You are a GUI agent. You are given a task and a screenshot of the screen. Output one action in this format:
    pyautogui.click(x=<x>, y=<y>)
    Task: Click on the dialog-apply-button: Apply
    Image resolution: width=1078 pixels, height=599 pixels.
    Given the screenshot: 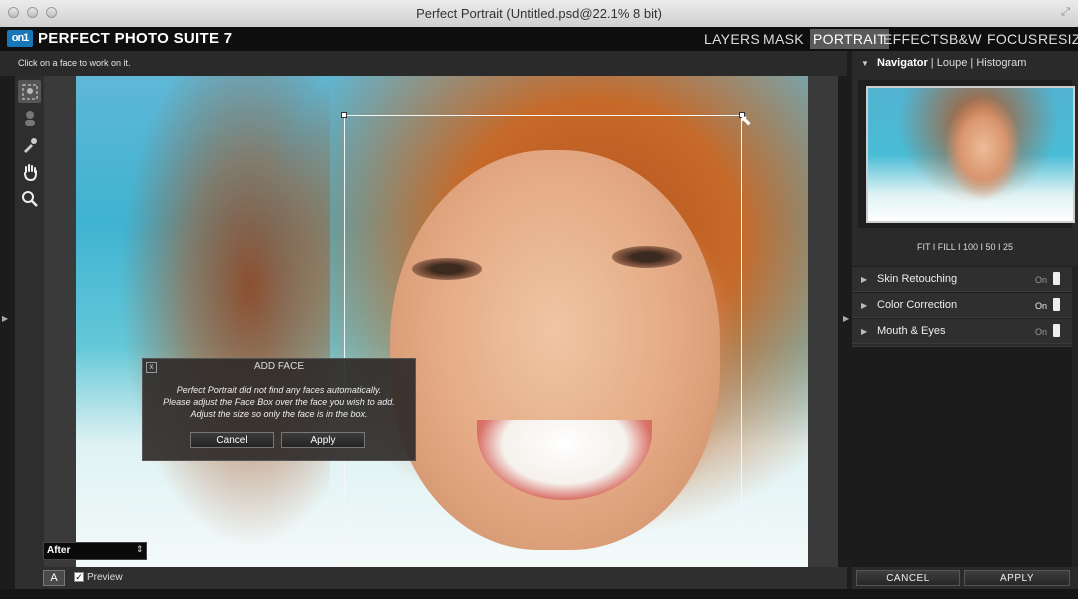 What is the action you would take?
    pyautogui.click(x=323, y=440)
    